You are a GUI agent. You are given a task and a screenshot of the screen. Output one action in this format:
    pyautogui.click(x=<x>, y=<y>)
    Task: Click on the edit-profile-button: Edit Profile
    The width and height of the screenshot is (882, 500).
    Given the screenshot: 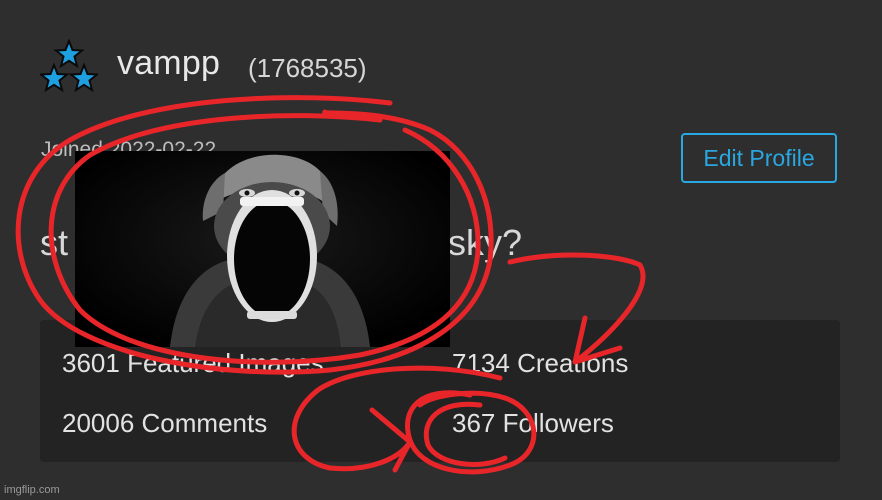 What is the action you would take?
    pyautogui.click(x=759, y=158)
    